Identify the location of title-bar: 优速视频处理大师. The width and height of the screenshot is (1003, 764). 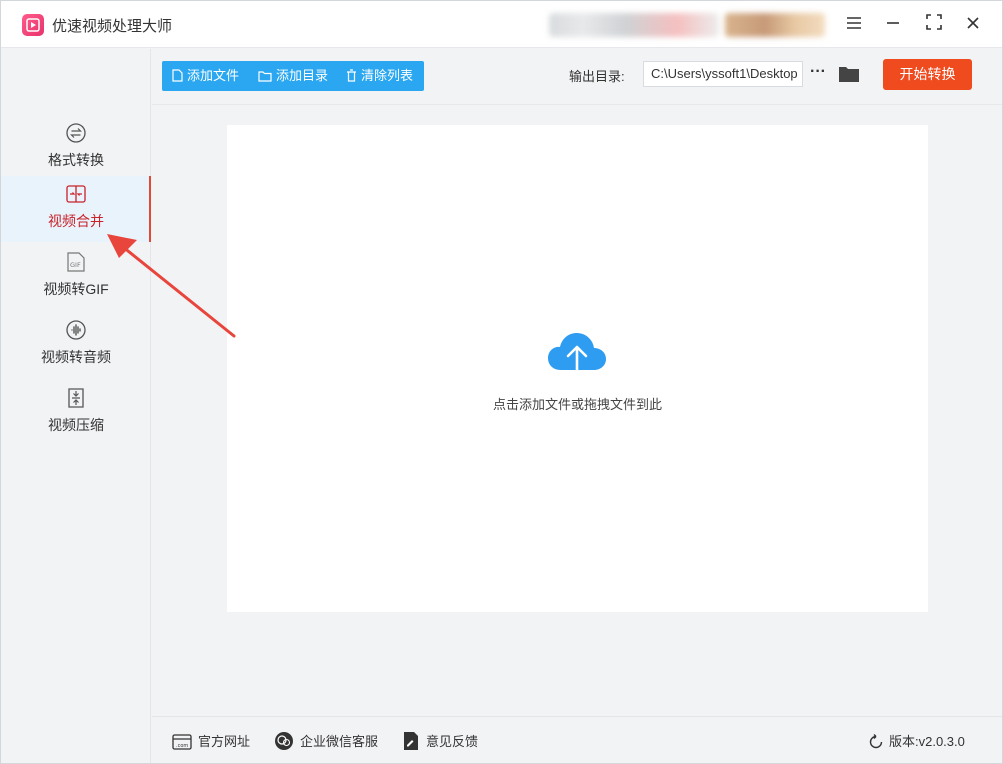
(501, 24).